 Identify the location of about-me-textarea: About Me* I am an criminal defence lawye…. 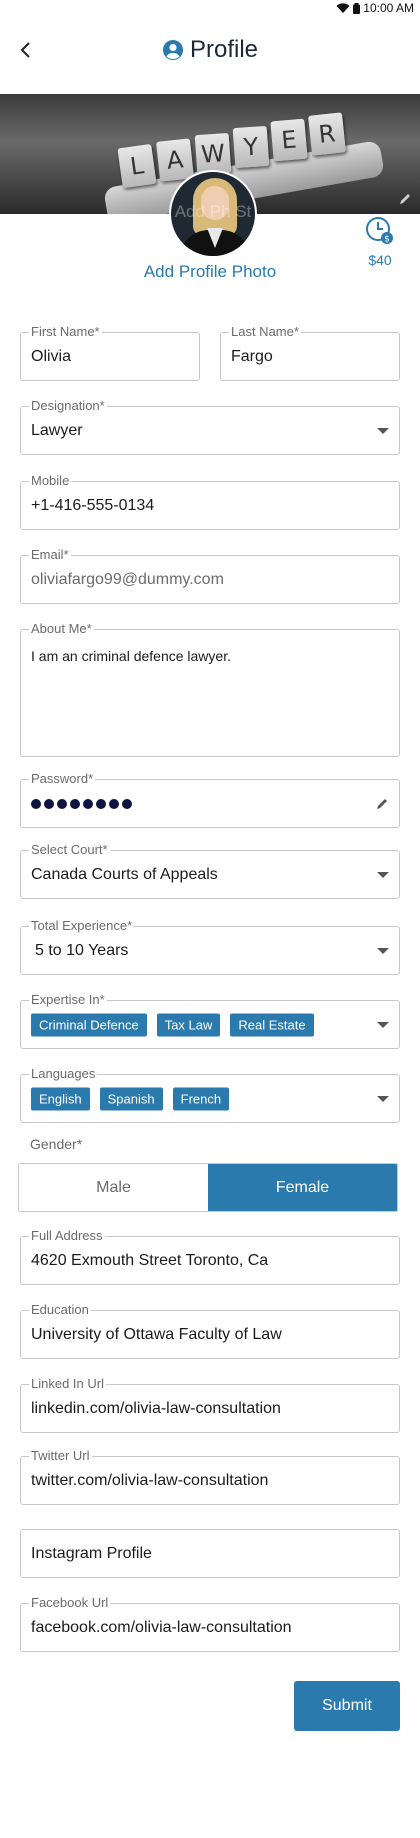
(210, 689).